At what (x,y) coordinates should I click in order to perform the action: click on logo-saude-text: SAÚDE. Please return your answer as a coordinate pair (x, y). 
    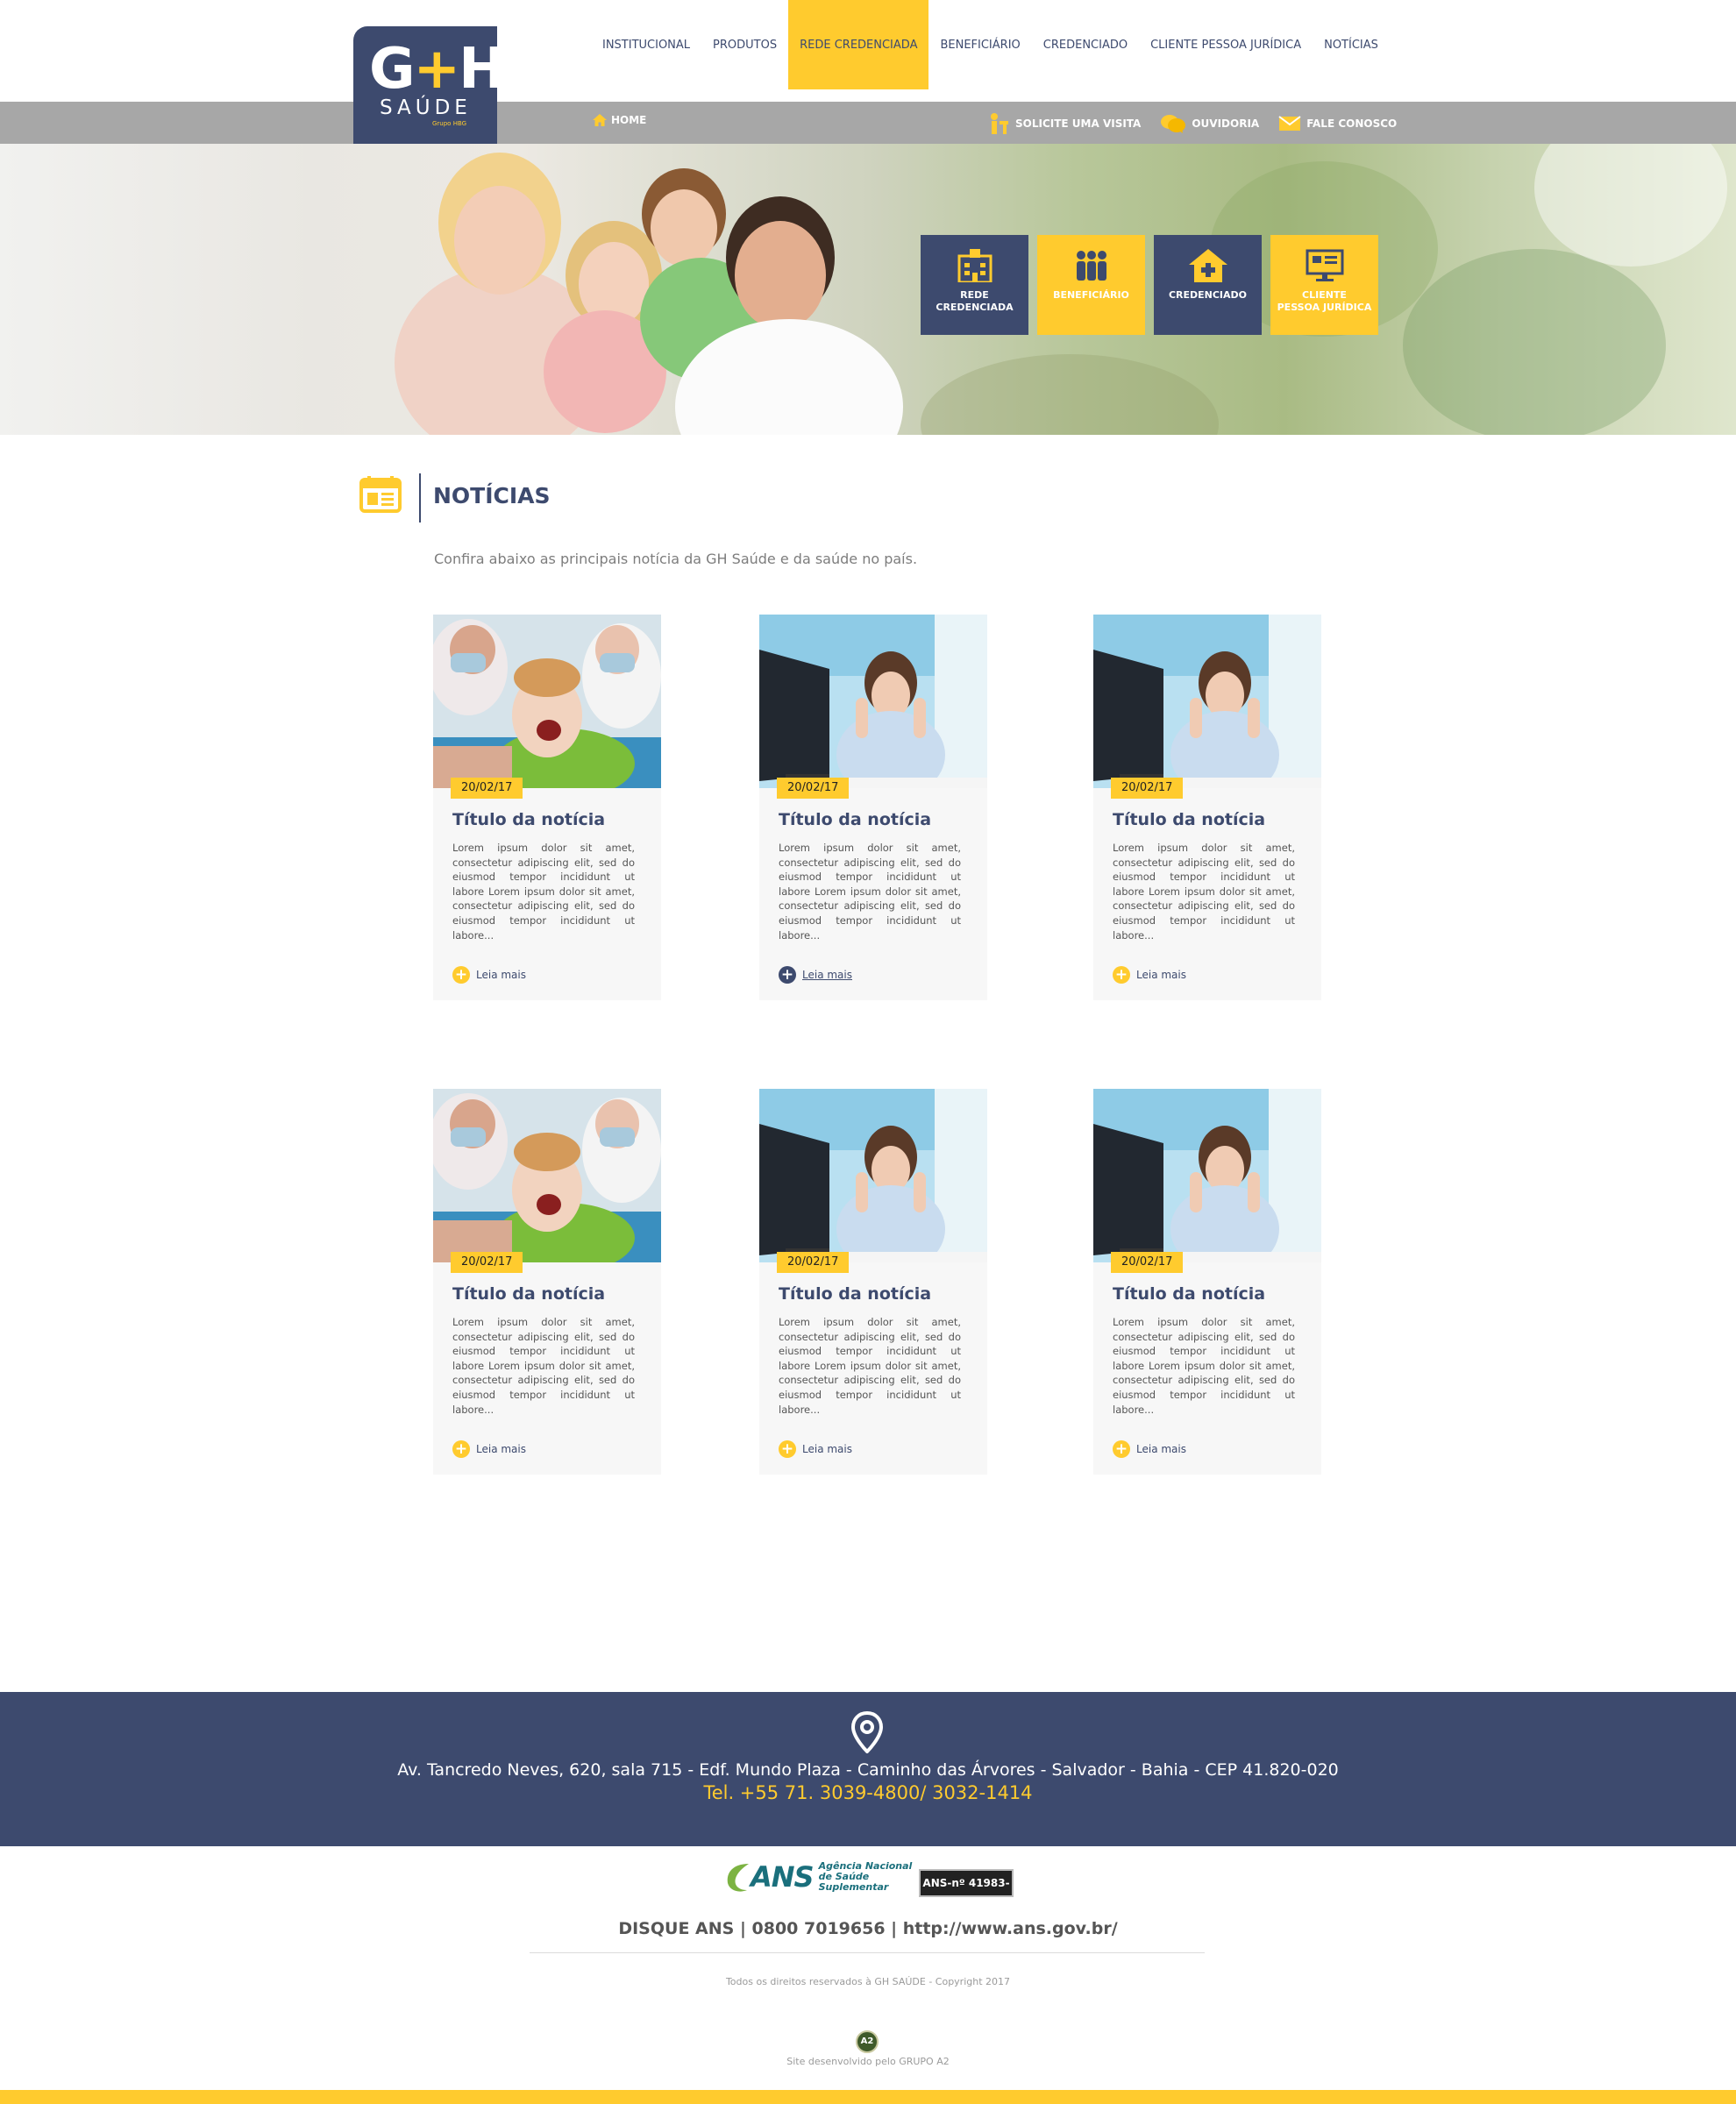
    Looking at the image, I should click on (426, 108).